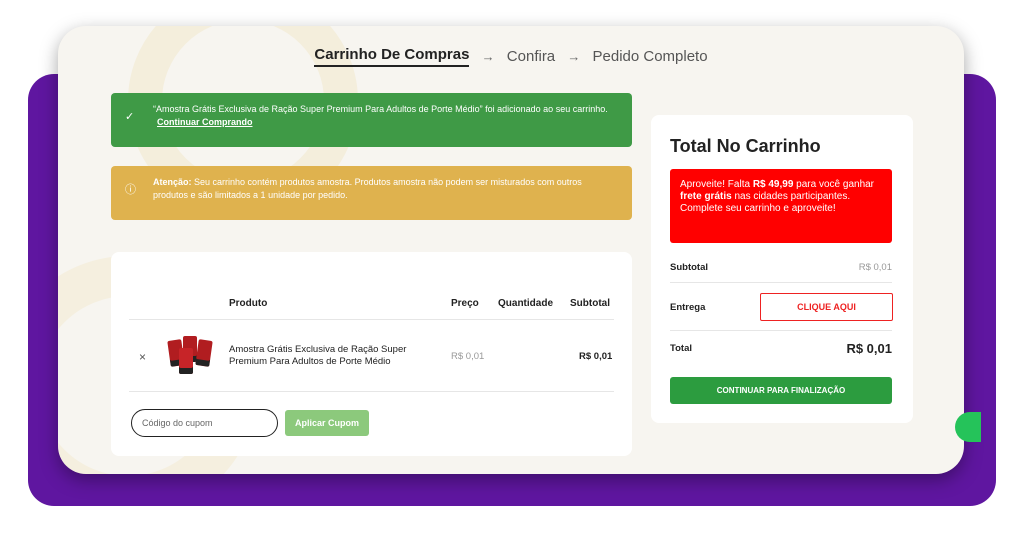 Image resolution: width=1024 pixels, height=536 pixels. I want to click on total-label: Total, so click(681, 348).